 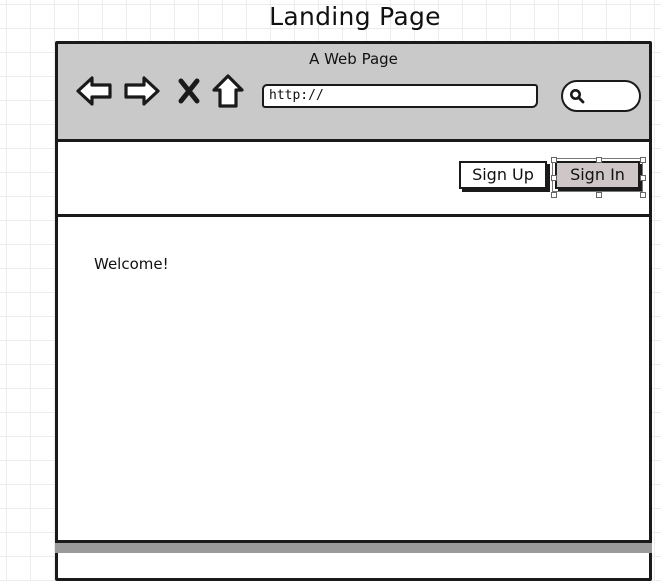 What do you see at coordinates (353, 546) in the screenshot?
I see `browser-status-bar` at bounding box center [353, 546].